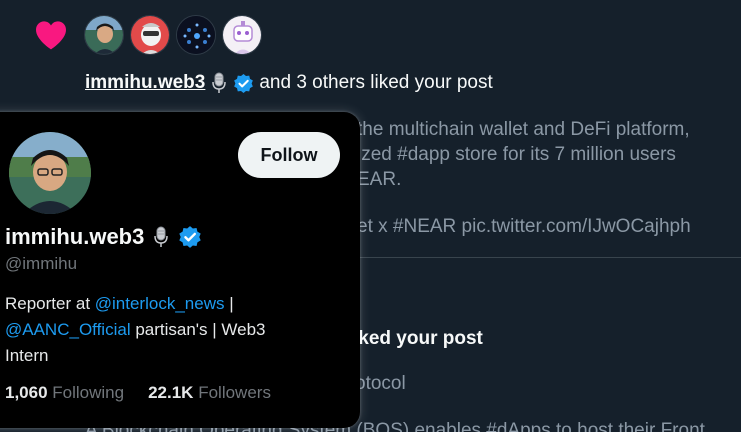  I want to click on hover-card-name: immihu.web3, so click(103, 237).